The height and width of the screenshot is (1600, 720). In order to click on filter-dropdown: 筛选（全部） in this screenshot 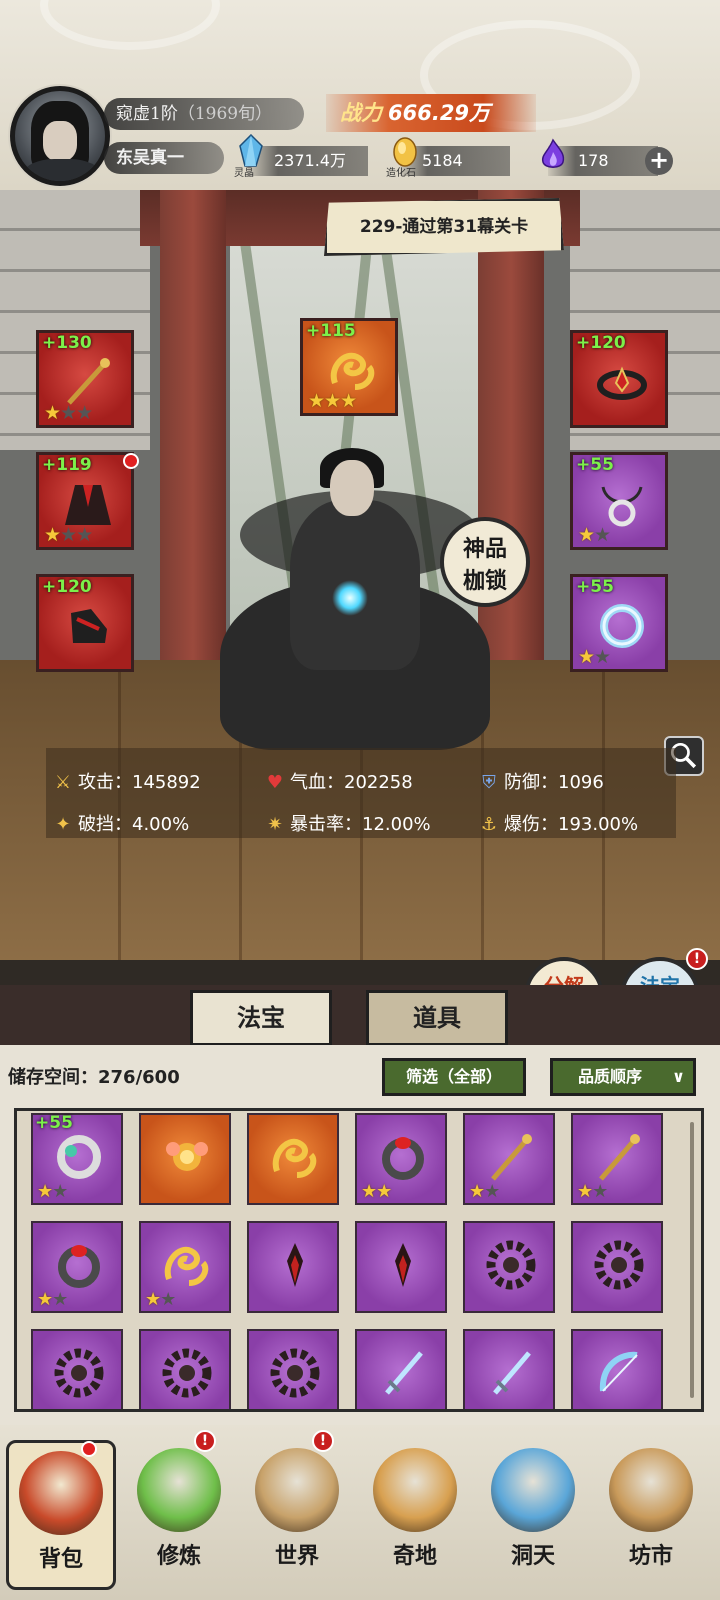, I will do `click(454, 1077)`.